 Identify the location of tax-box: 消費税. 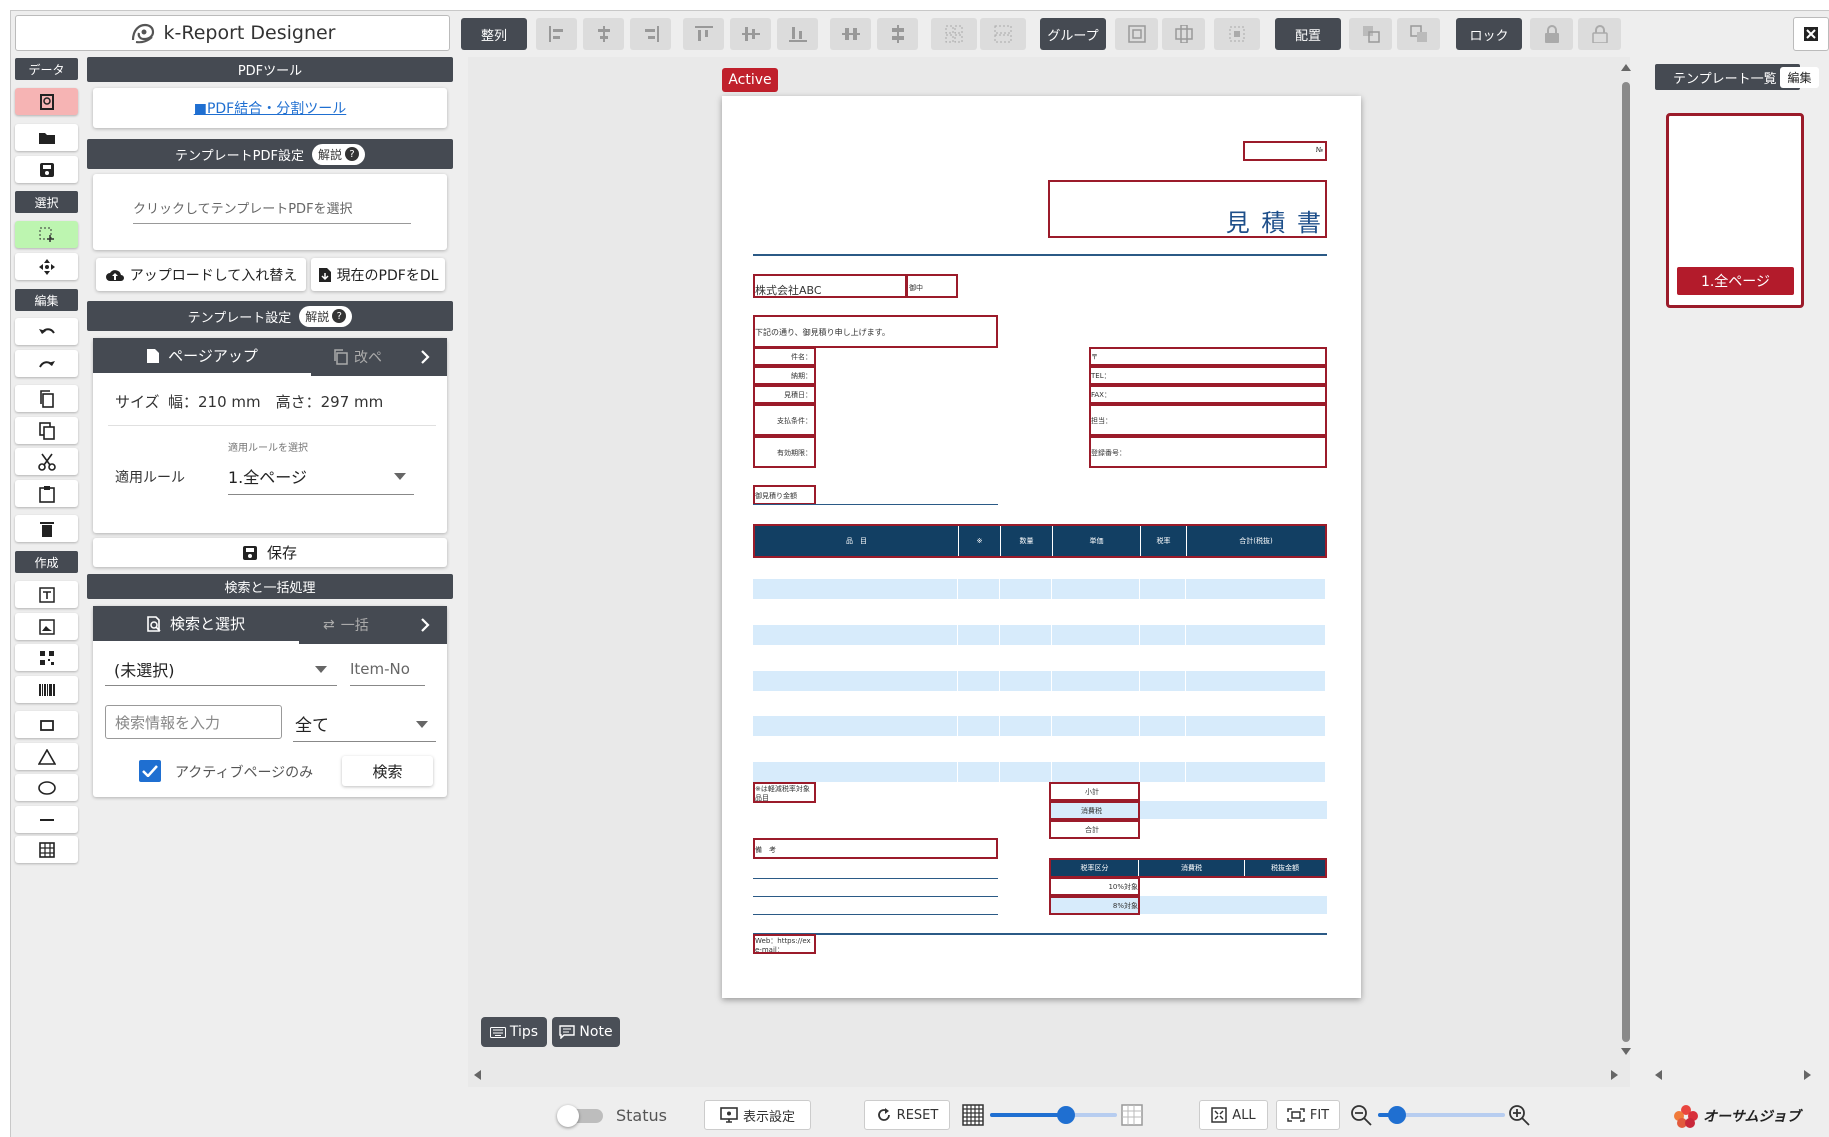
(1094, 810).